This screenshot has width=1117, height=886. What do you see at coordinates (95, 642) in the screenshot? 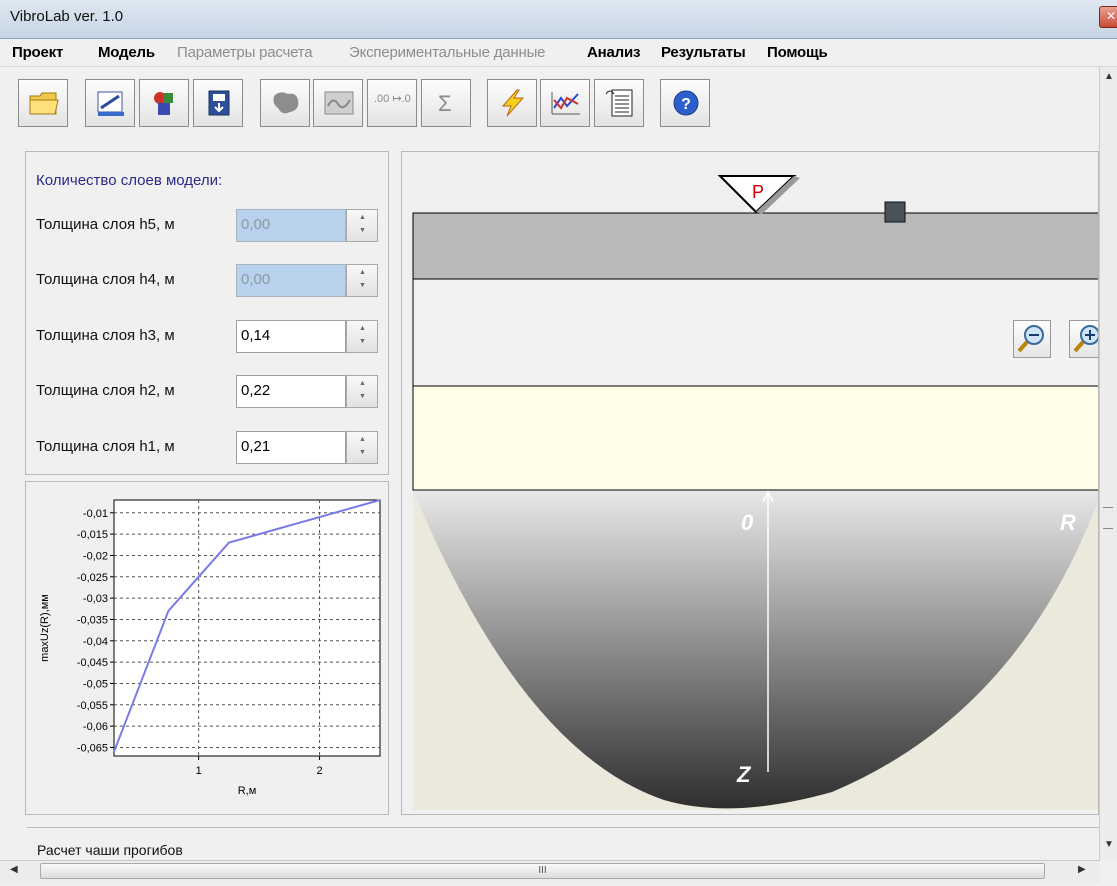
I see `y-tick-label: -0,04` at bounding box center [95, 642].